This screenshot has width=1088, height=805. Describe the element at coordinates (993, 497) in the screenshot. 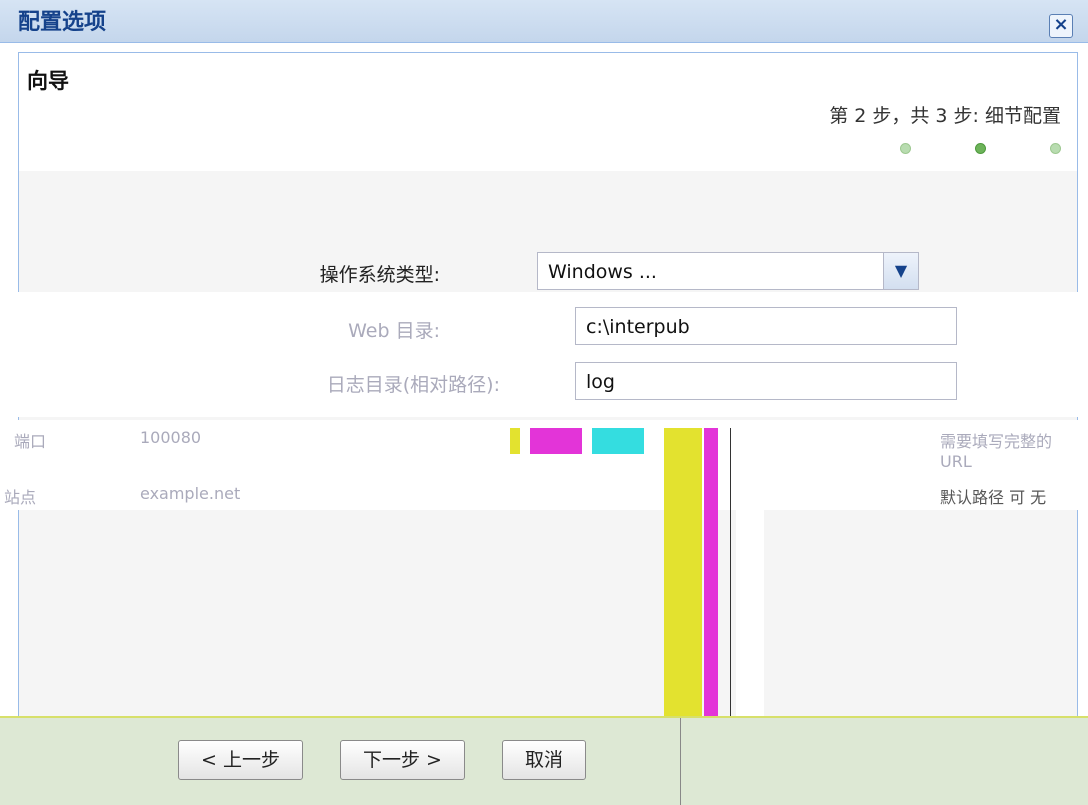

I see `artifact-text-right-2: 默认路径 可 无` at that location.